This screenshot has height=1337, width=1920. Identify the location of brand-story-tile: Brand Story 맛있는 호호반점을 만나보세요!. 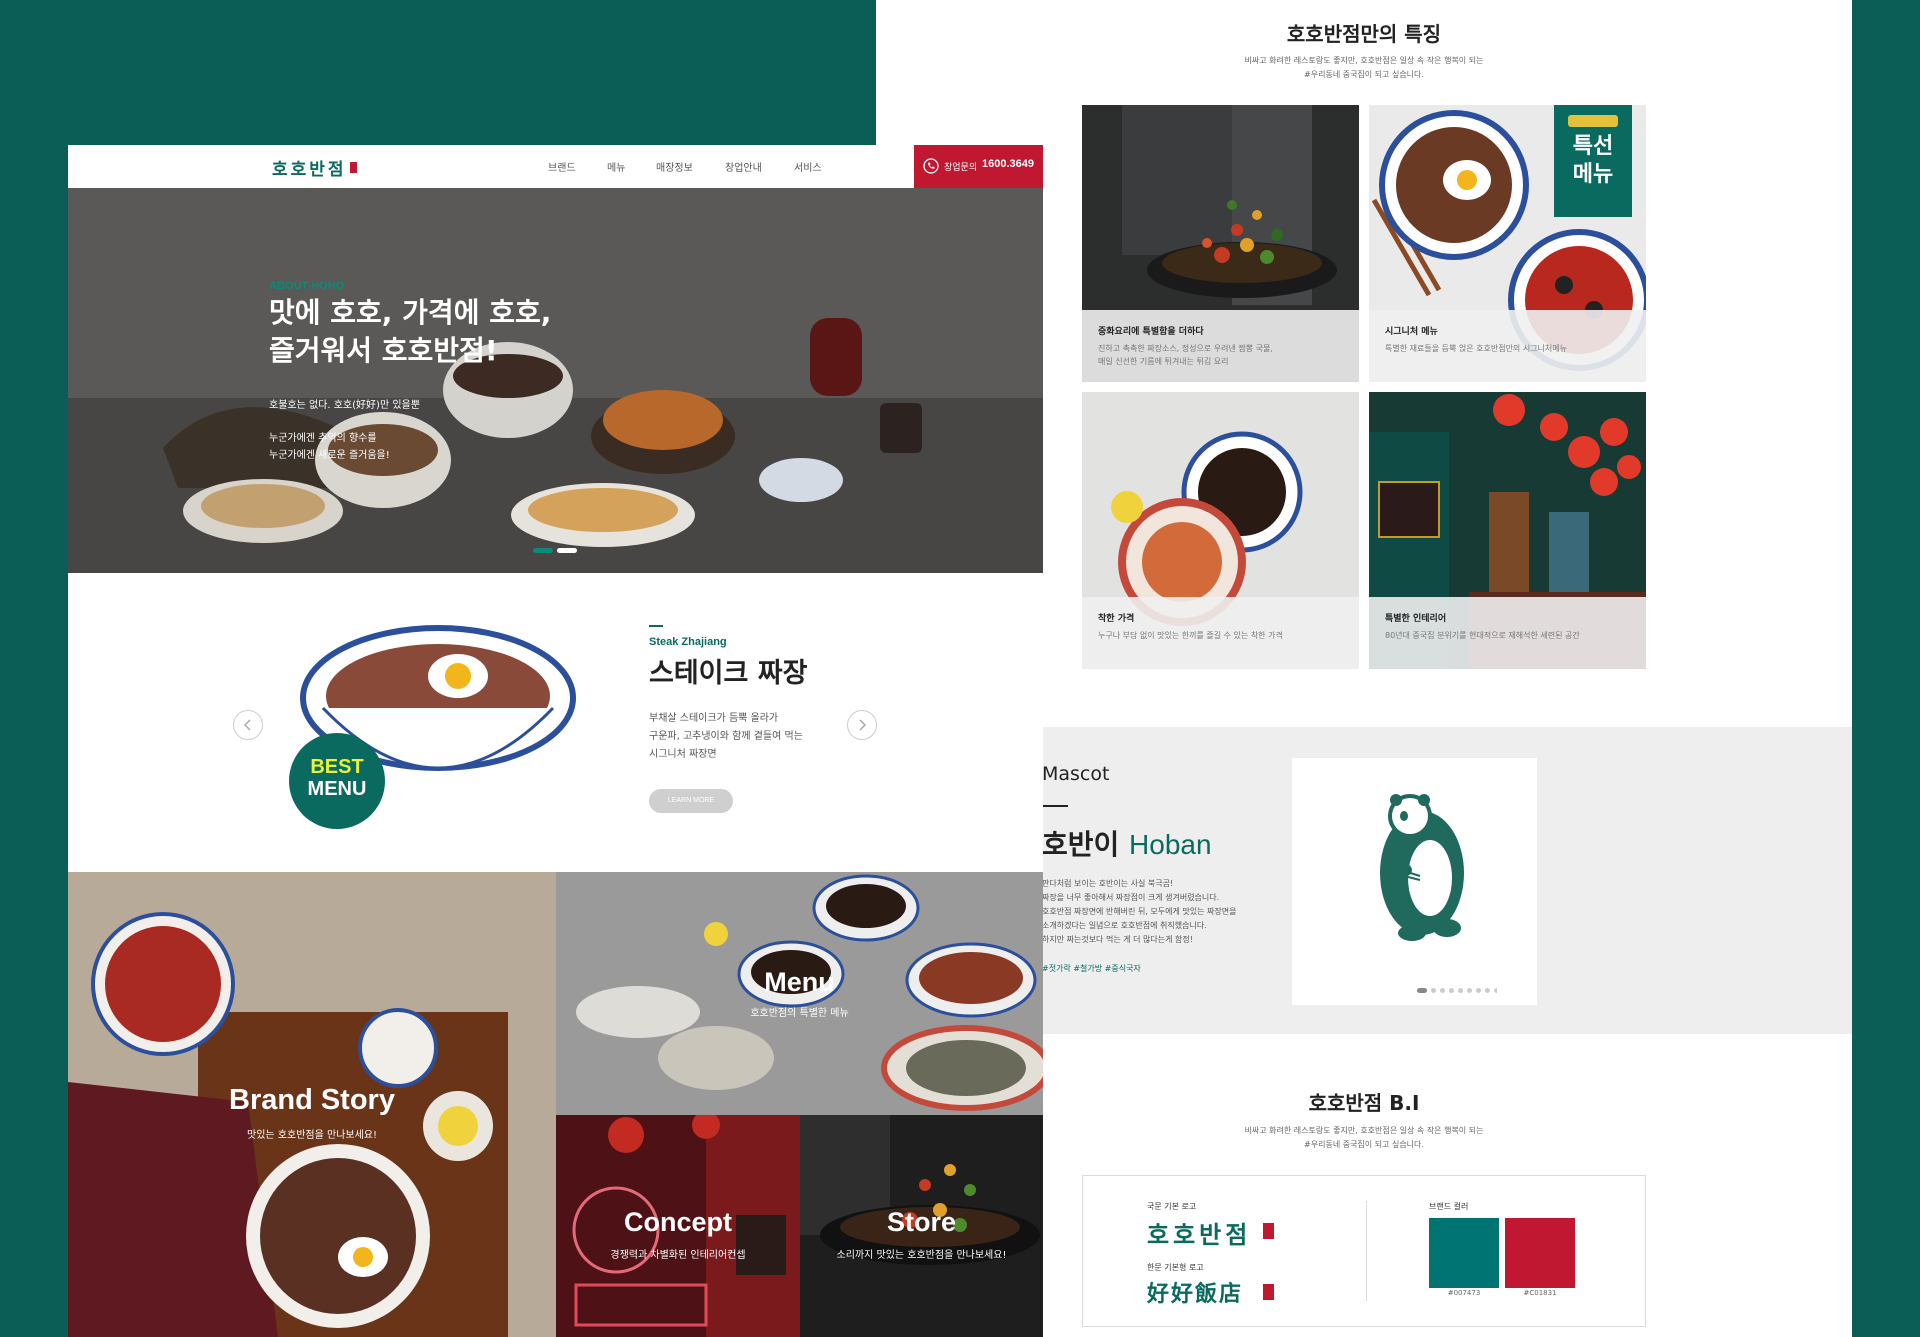
(312, 1104).